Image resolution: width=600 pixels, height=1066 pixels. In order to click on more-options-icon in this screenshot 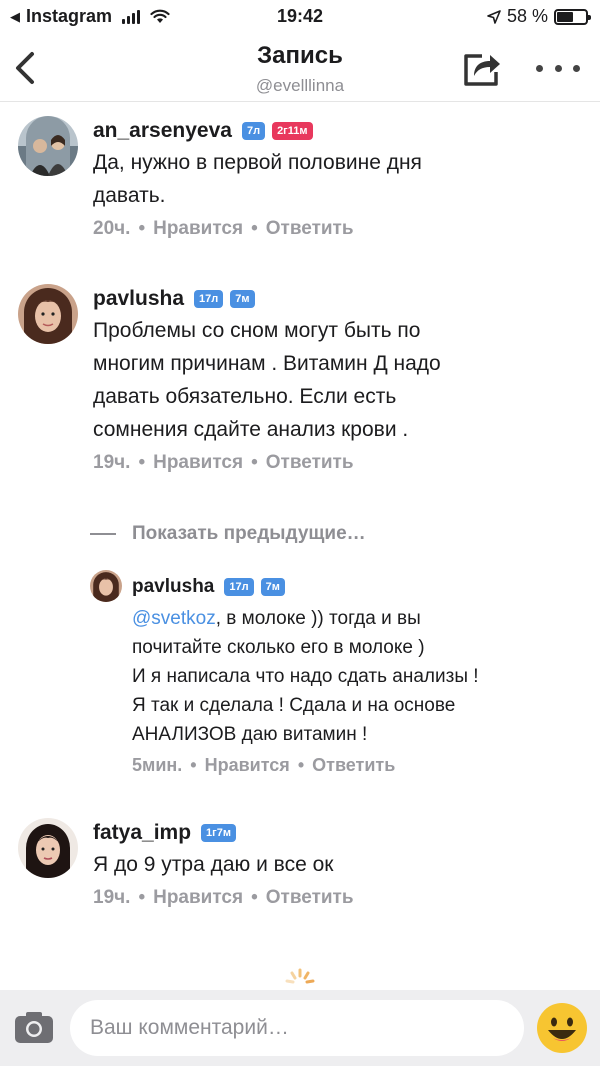, I will do `click(558, 68)`.